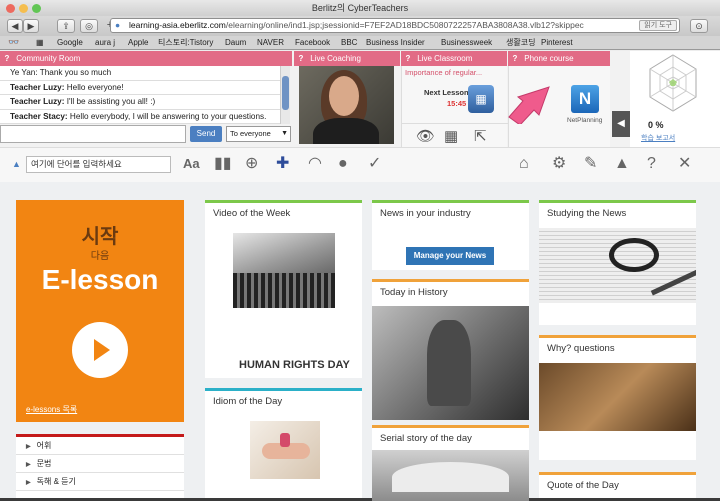 The height and width of the screenshot is (501, 720). Describe the element at coordinates (346, 105) in the screenshot. I see `coach-video` at that location.